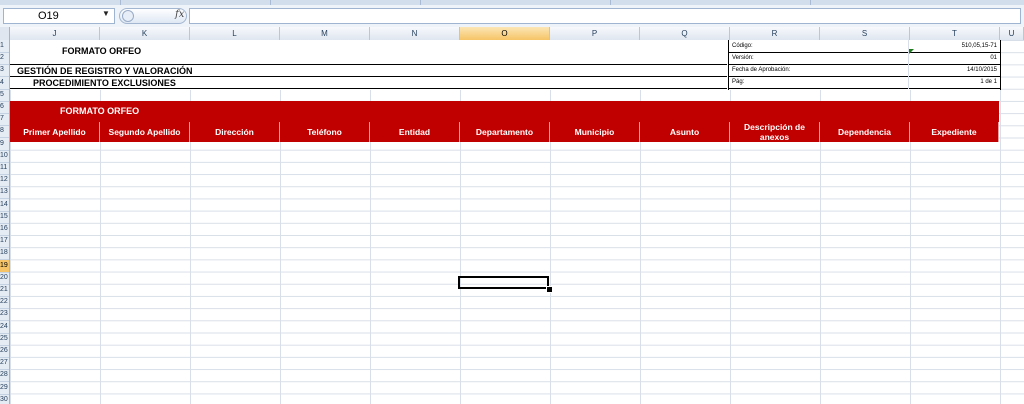  What do you see at coordinates (4, 59) in the screenshot?
I see `row-header-2: 2` at bounding box center [4, 59].